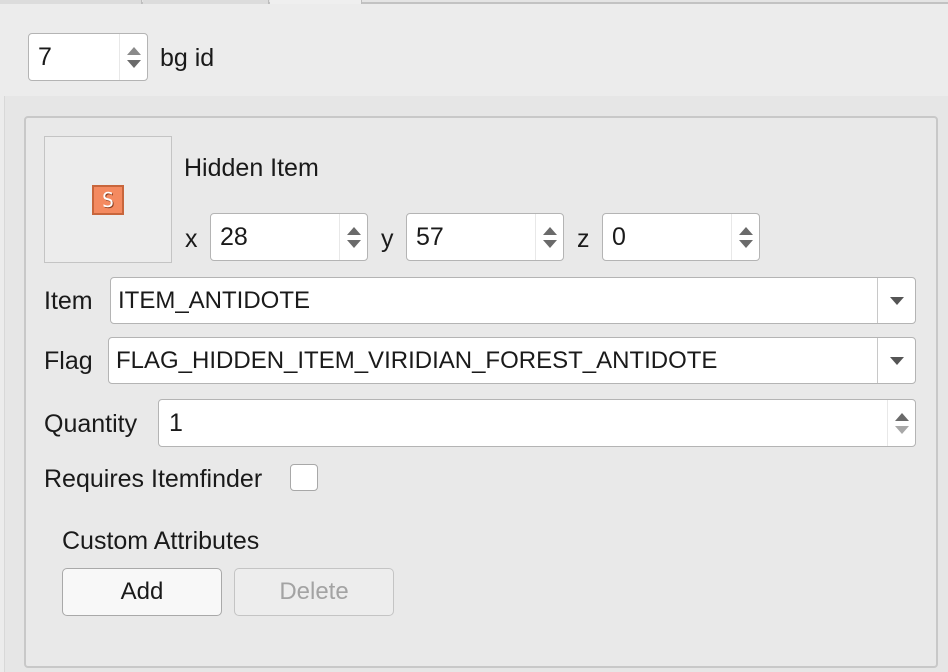  I want to click on z-label: z, so click(583, 239).